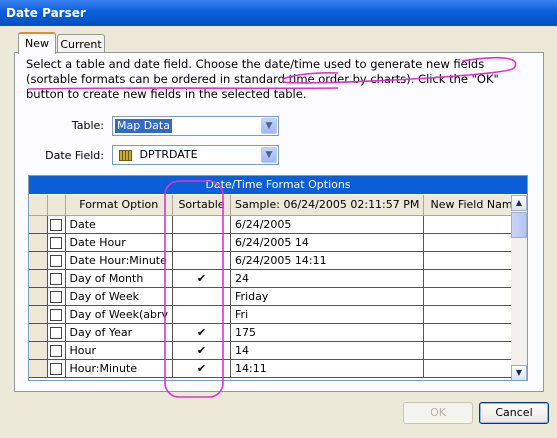 Image resolution: width=557 pixels, height=438 pixels. I want to click on grid-title: Date/Time Format Options, so click(278, 185).